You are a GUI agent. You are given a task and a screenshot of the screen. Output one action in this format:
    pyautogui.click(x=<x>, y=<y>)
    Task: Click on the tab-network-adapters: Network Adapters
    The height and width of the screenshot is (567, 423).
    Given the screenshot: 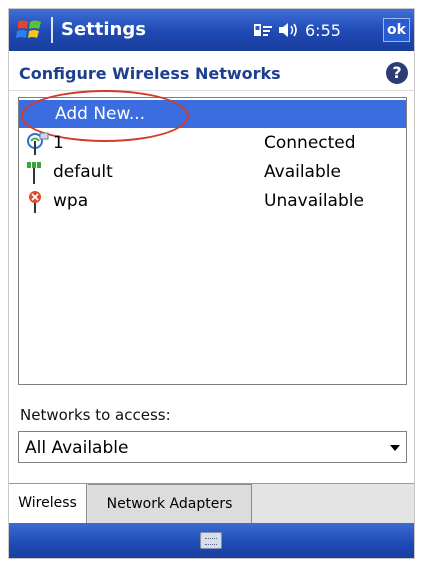 What is the action you would take?
    pyautogui.click(x=170, y=503)
    